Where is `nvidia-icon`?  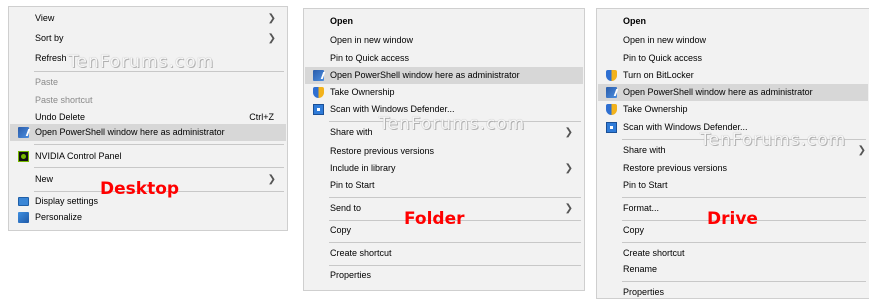 nvidia-icon is located at coordinates (23, 156).